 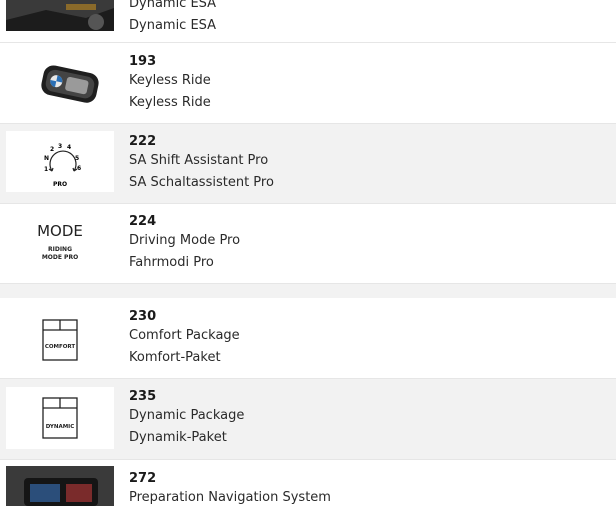 I want to click on list-item: 272 Preparation Navigation System, so click(x=308, y=490).